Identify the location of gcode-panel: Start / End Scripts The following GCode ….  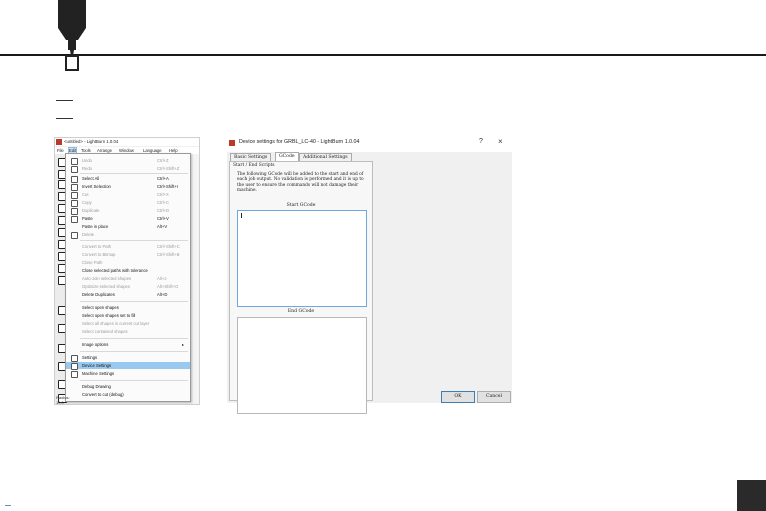
(301, 287).